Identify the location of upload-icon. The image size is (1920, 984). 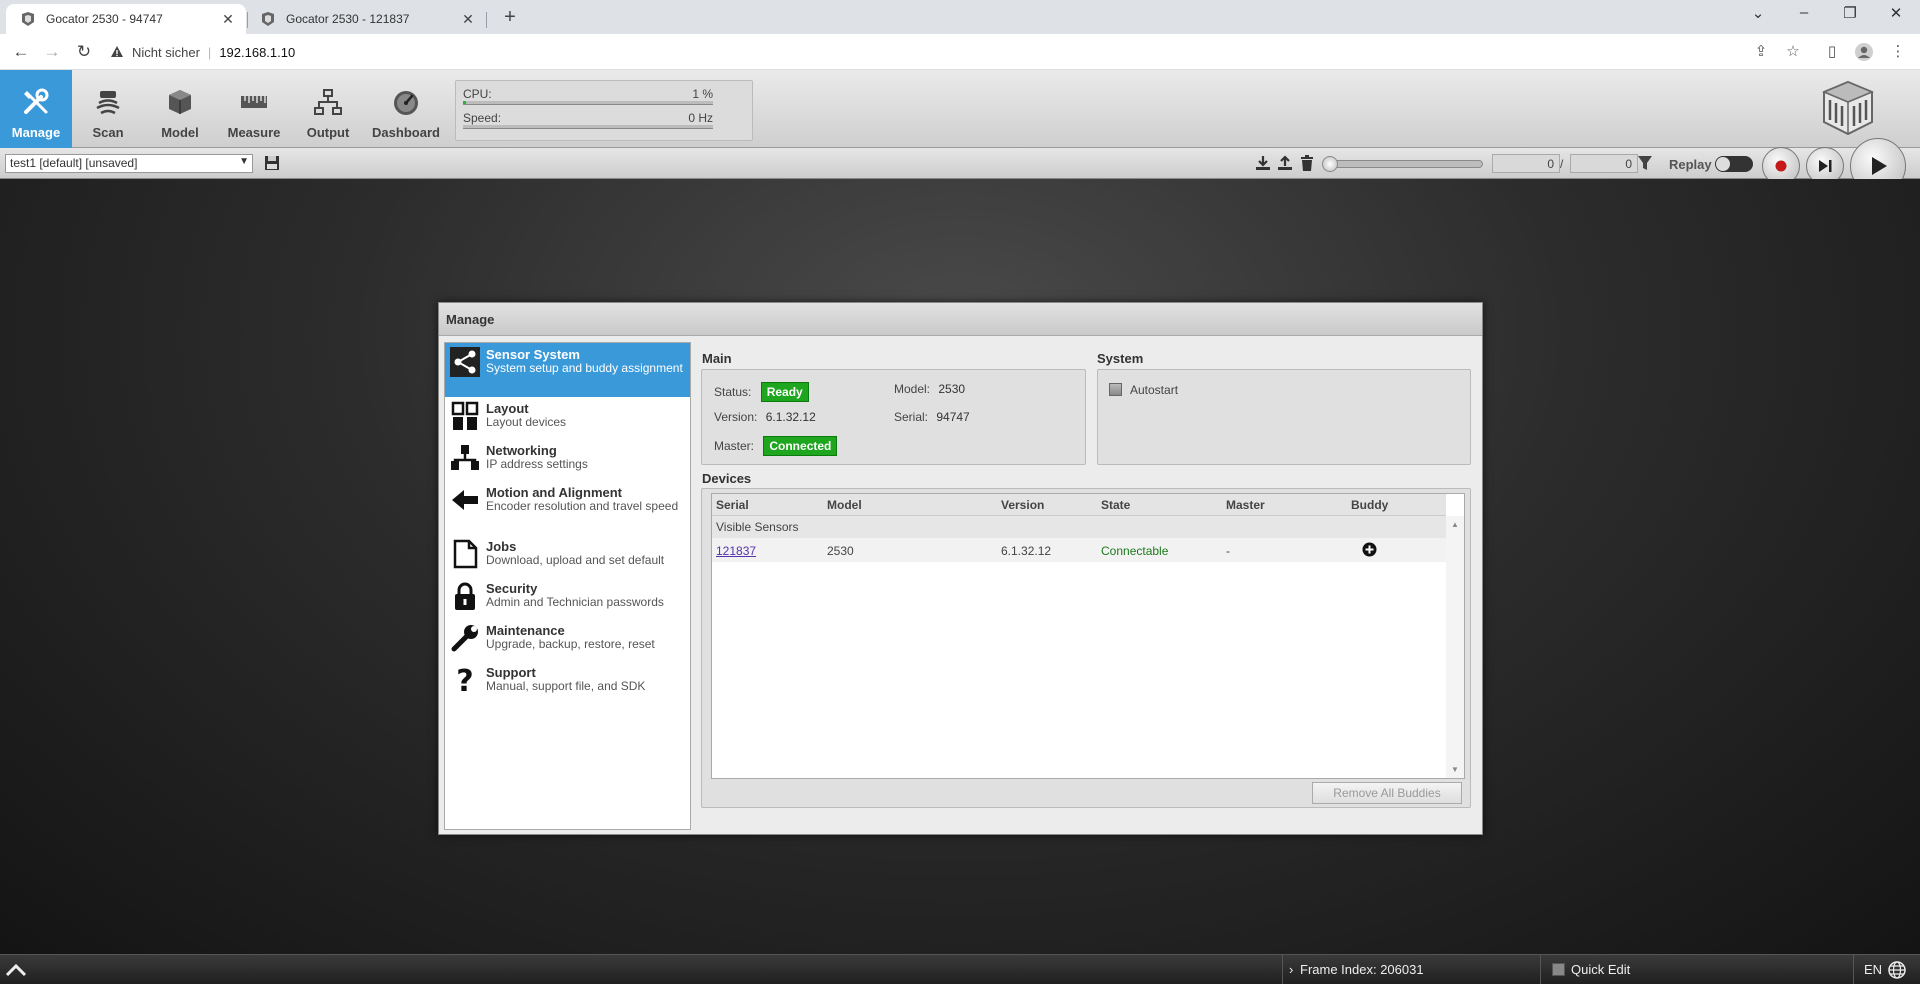
(1285, 163).